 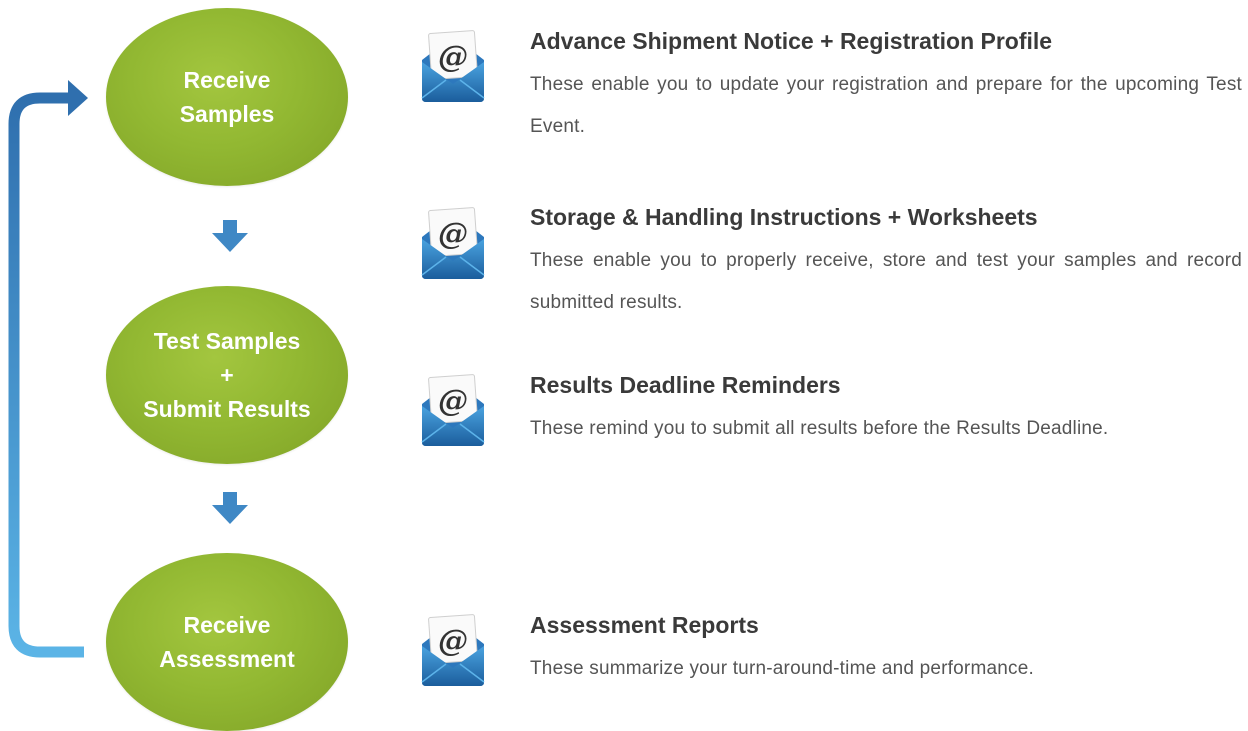 I want to click on stage-label-line: Submit Results, so click(x=227, y=409).